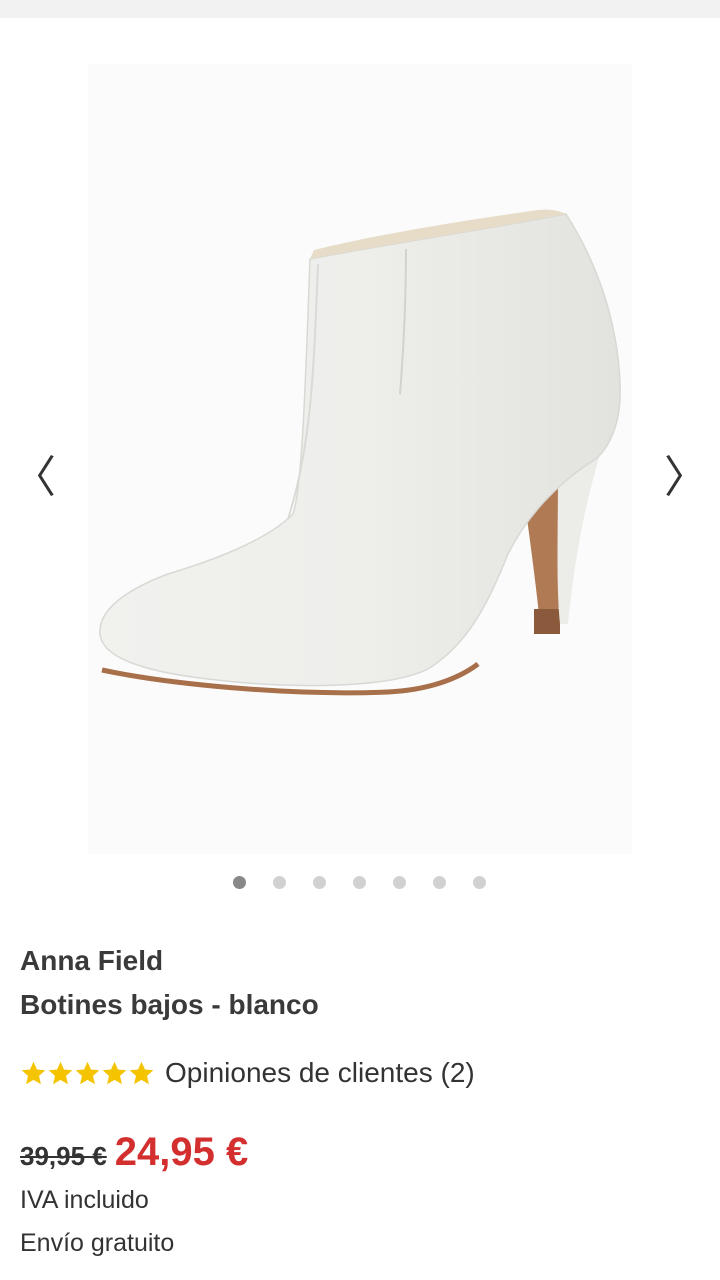 Image resolution: width=720 pixels, height=1280 pixels. I want to click on sale-price: 24,95 €, so click(181, 1152).